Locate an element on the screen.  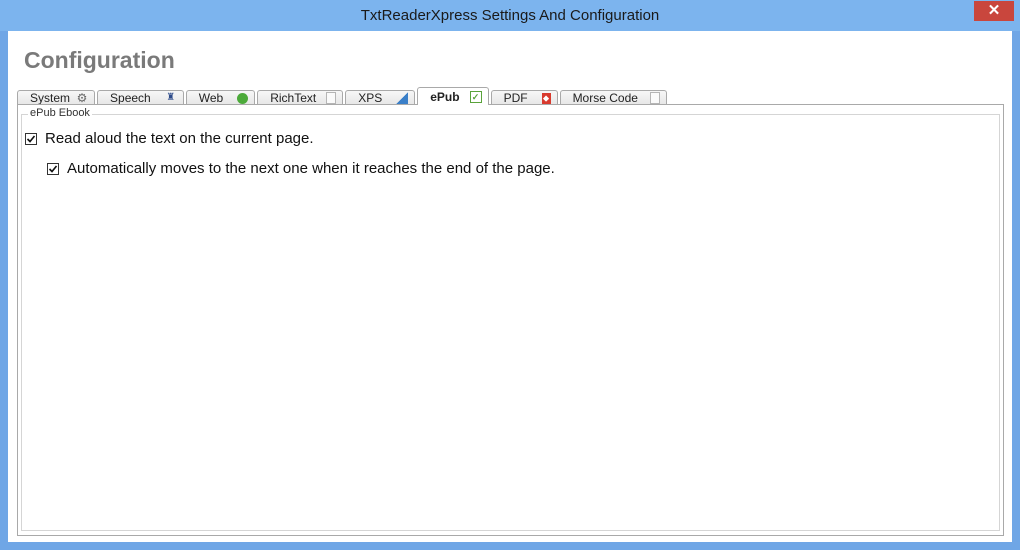
tab-epub: ePub ✓ is located at coordinates (453, 96).